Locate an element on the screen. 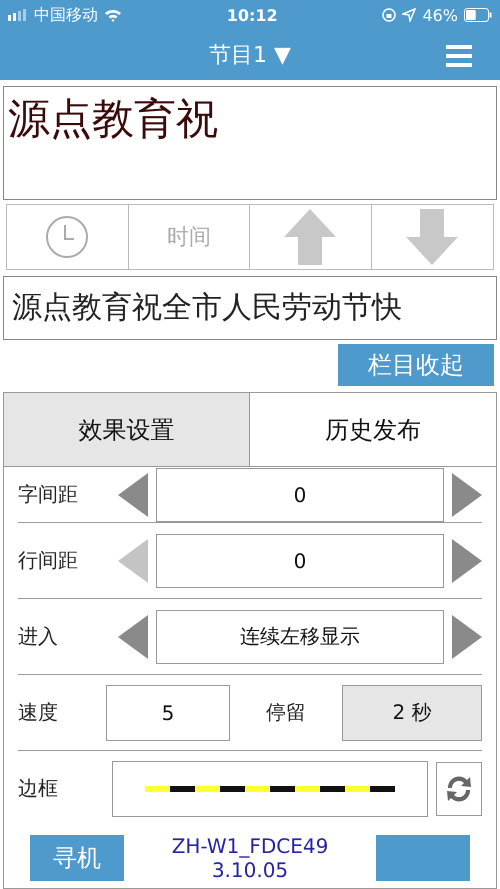  refresh-button is located at coordinates (459, 789).